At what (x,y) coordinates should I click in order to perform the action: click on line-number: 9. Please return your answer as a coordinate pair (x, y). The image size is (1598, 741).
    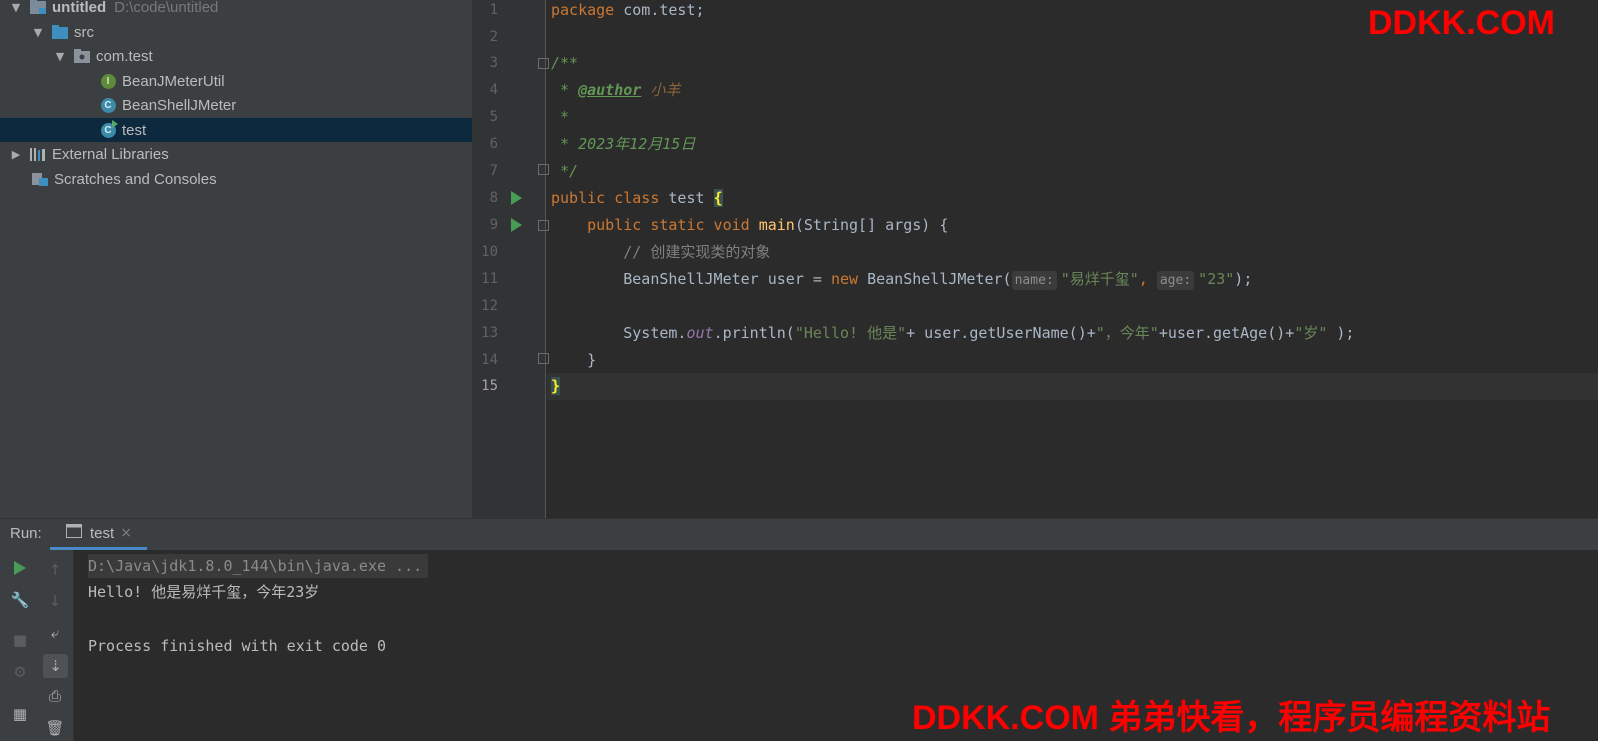
    Looking at the image, I should click on (493, 225).